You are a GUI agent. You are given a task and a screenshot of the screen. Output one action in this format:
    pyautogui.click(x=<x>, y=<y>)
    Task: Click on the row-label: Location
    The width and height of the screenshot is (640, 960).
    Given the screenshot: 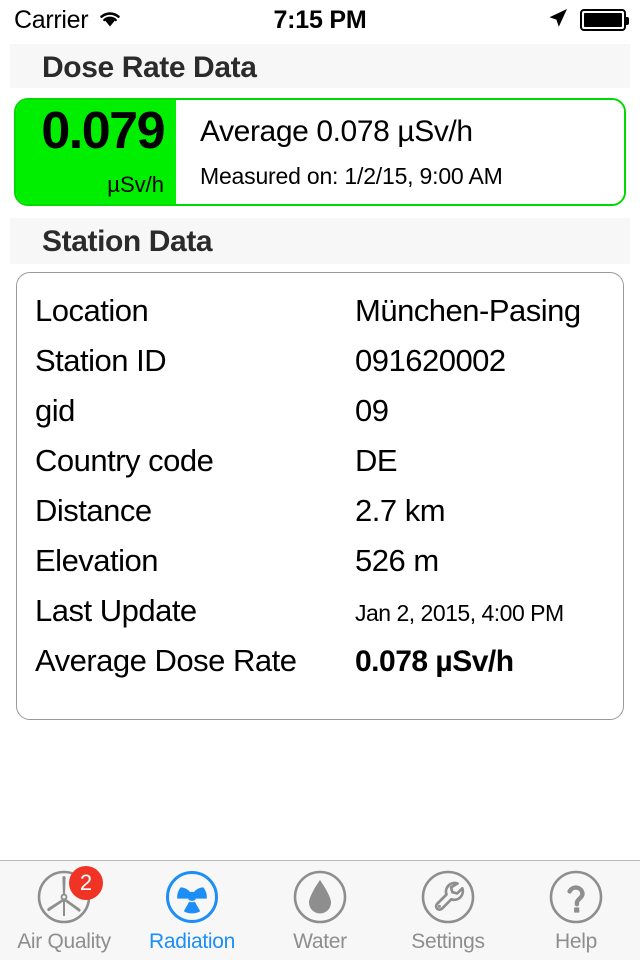 What is the action you would take?
    pyautogui.click(x=92, y=310)
    